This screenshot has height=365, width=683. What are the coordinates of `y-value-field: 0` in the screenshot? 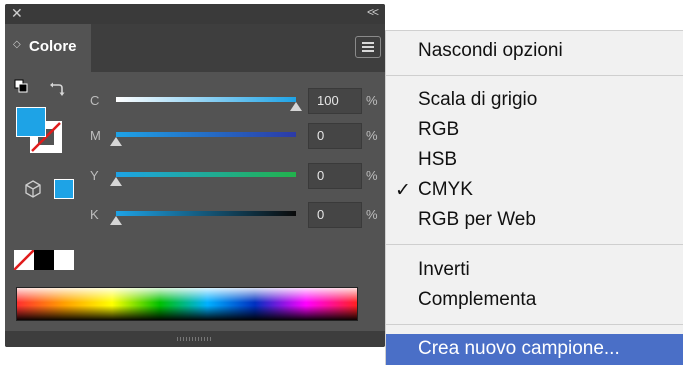 It's located at (335, 176).